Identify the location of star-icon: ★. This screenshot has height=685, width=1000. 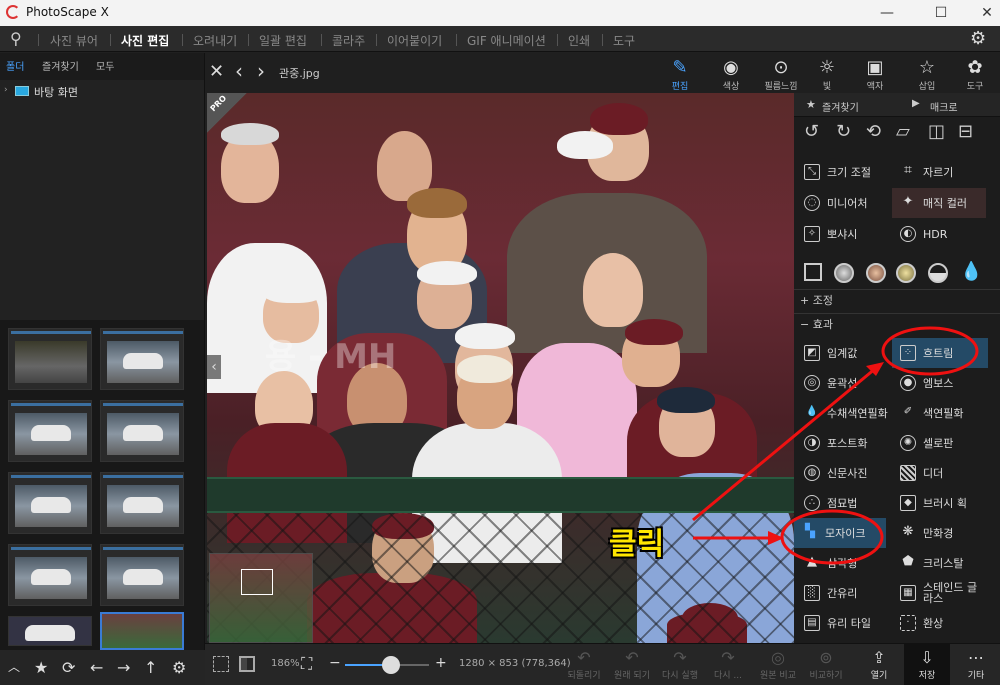
(41, 667).